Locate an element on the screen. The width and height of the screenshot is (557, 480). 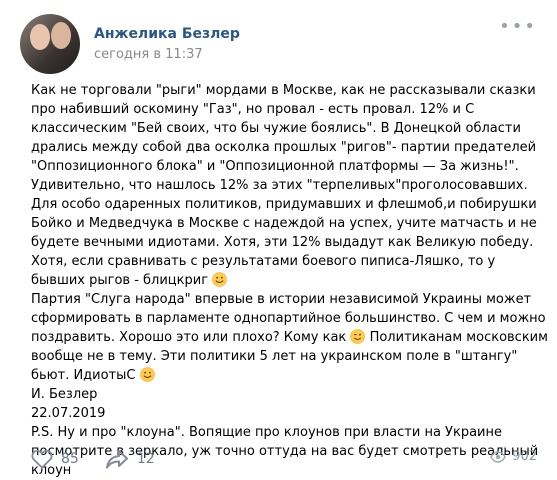
share-count: 12 is located at coordinates (145, 459).